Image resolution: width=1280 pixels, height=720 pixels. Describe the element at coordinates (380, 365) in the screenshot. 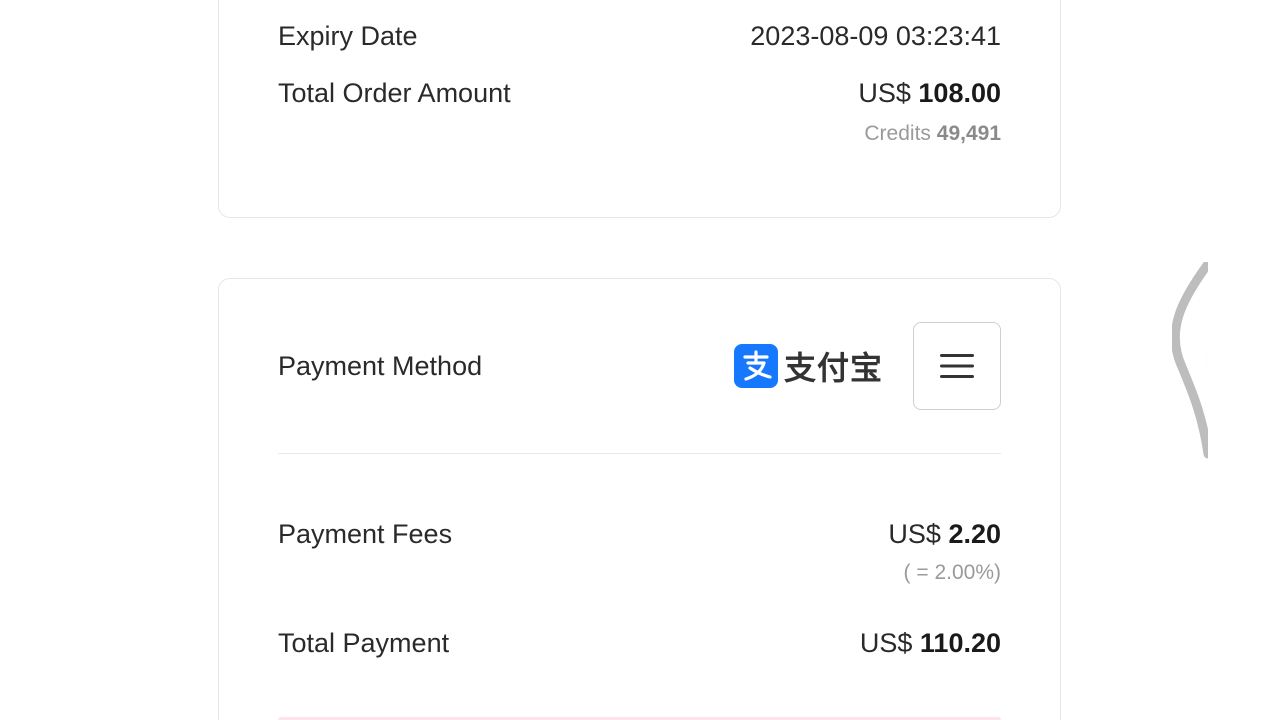

I see `payment-method-label: Payment Method` at that location.